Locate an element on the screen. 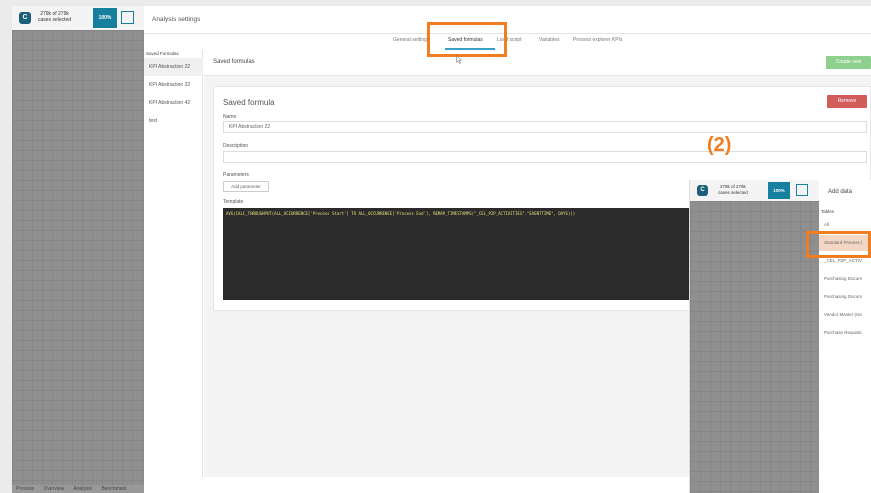 Image resolution: width=871 pixels, height=493 pixels. add-data-title: Add data is located at coordinates (840, 192).